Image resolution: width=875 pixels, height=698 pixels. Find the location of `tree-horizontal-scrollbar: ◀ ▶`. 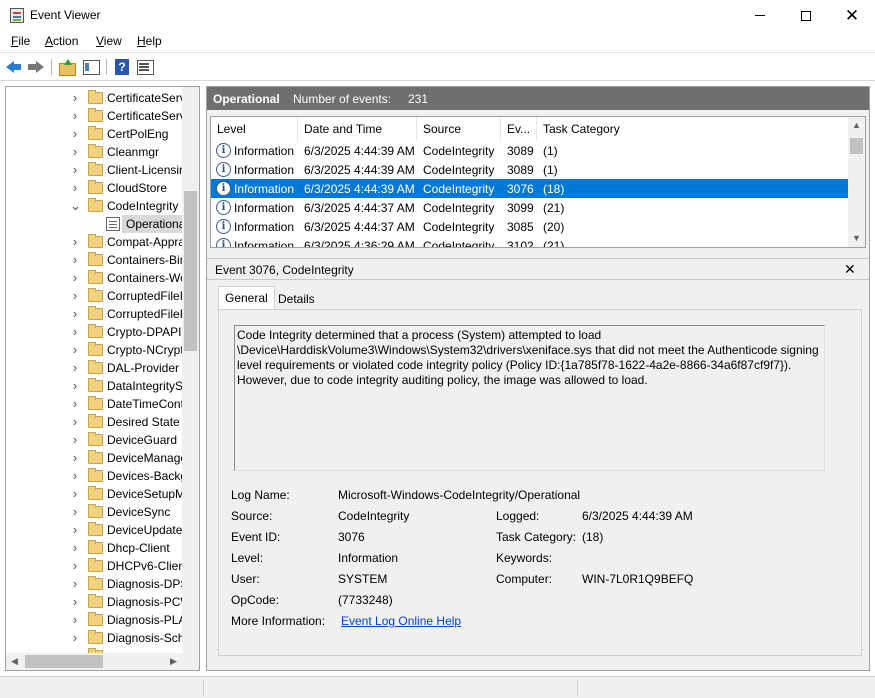

tree-horizontal-scrollbar: ◀ ▶ is located at coordinates (102, 661).